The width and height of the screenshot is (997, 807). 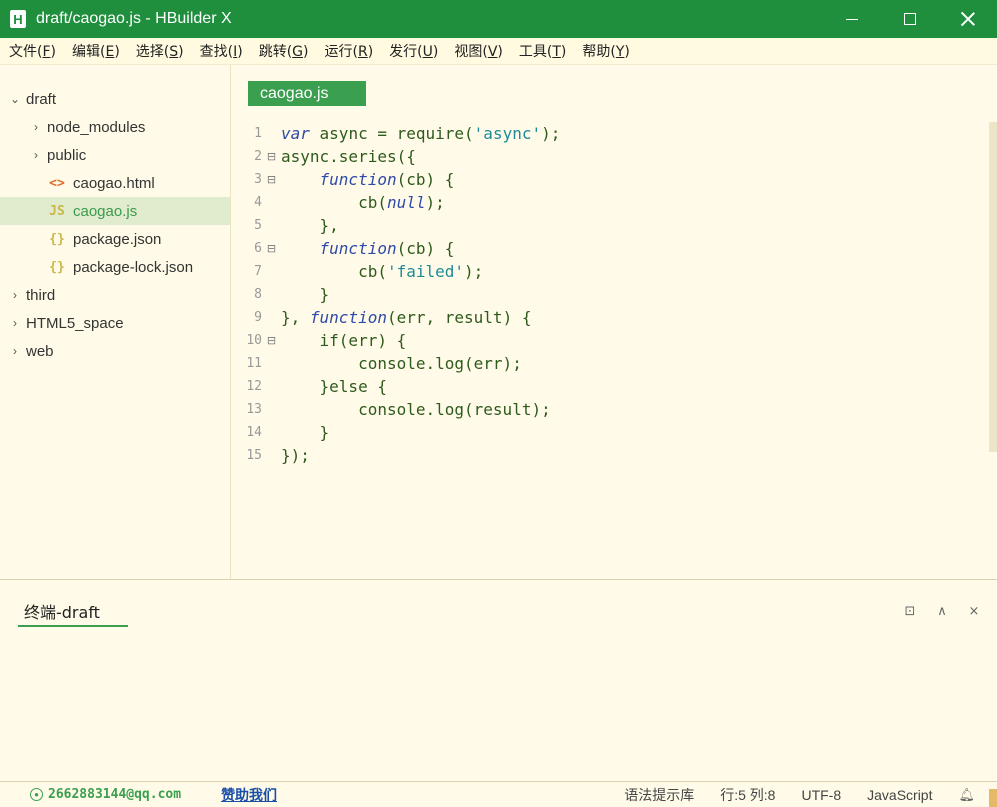 What do you see at coordinates (96, 51) in the screenshot?
I see `menu-edit: 编辑(E)` at bounding box center [96, 51].